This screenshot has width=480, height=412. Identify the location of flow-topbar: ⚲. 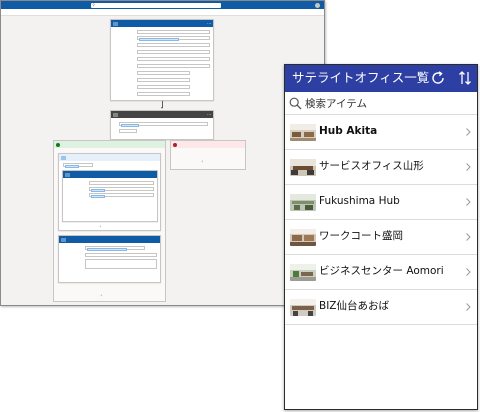
(162, 5).